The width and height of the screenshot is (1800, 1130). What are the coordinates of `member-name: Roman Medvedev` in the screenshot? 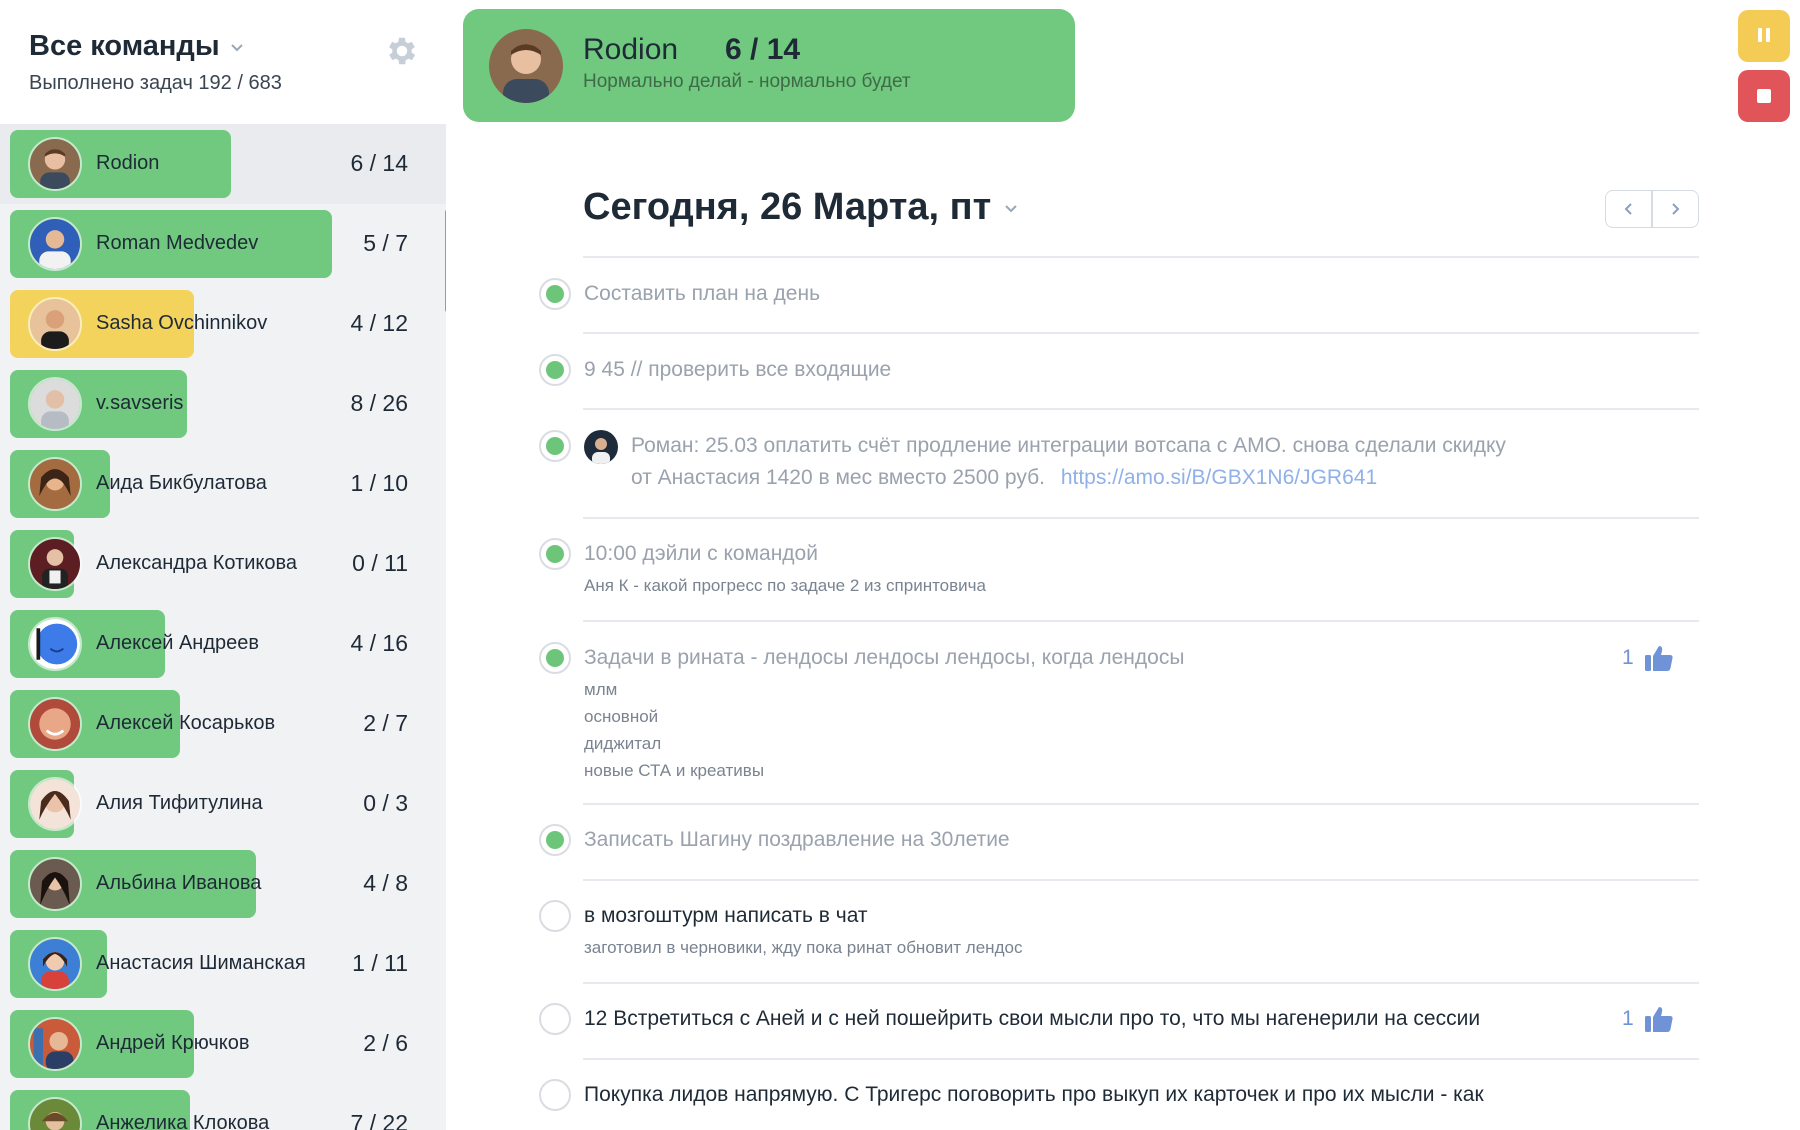 It's located at (177, 243).